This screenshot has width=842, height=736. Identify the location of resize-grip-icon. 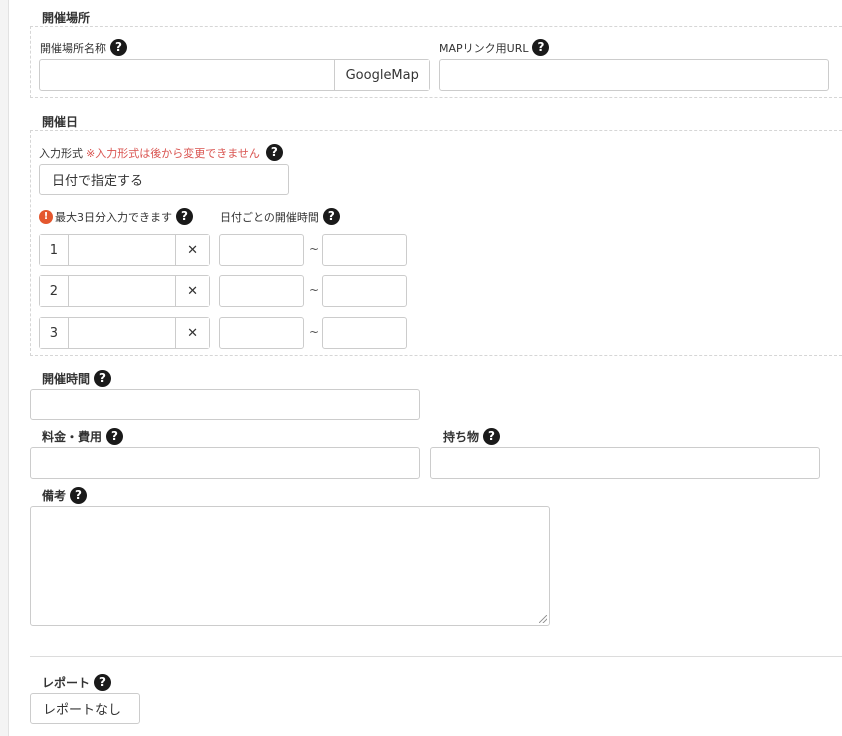
(543, 619).